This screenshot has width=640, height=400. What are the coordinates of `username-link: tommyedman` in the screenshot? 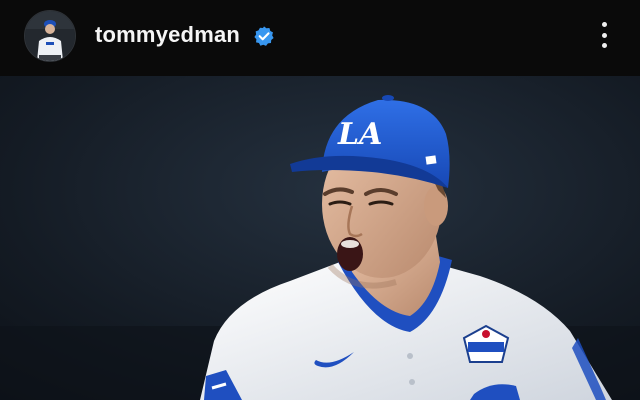 It's located at (167, 35).